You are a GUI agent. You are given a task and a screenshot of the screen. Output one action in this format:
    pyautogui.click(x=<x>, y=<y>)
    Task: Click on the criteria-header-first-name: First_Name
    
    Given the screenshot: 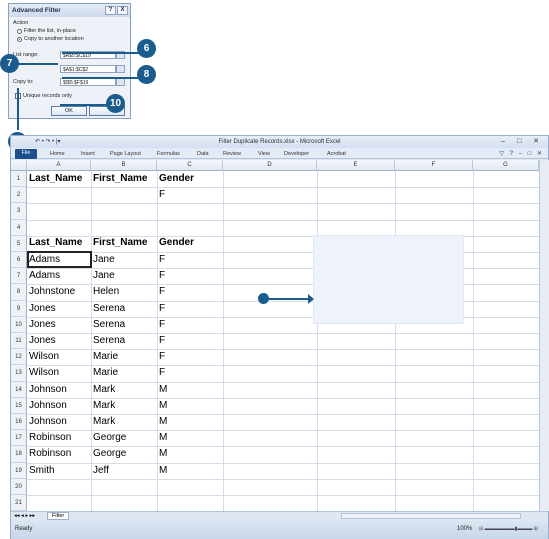 What is the action you would take?
    pyautogui.click(x=120, y=179)
    